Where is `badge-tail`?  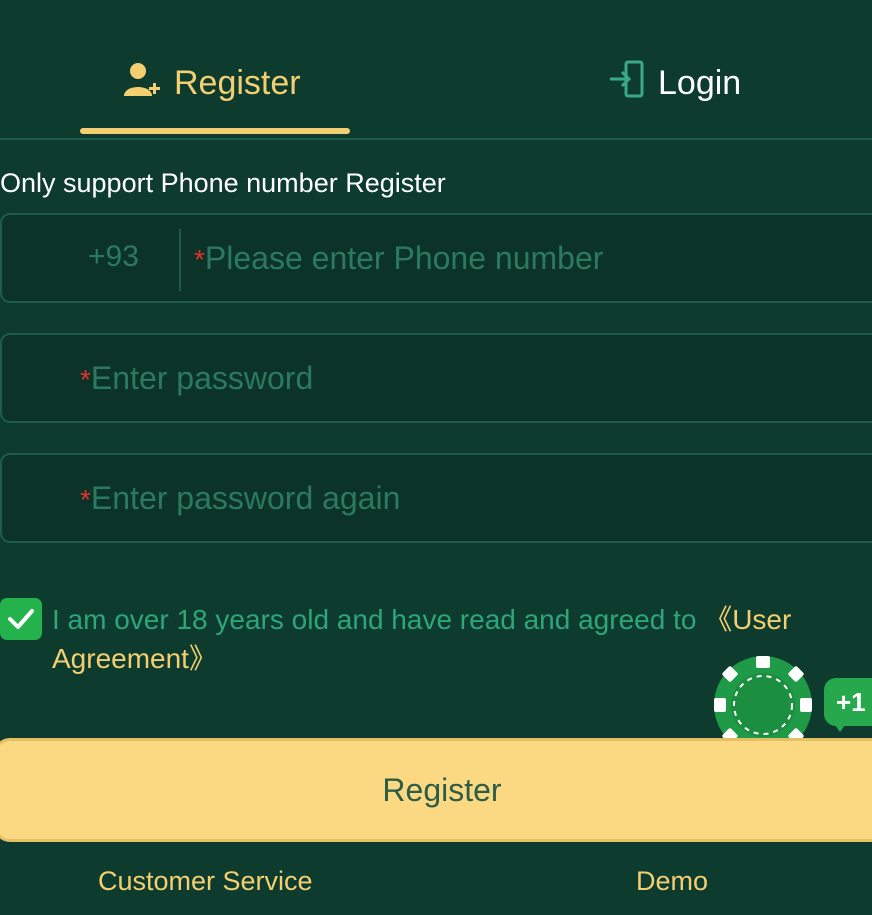
badge-tail is located at coordinates (840, 725).